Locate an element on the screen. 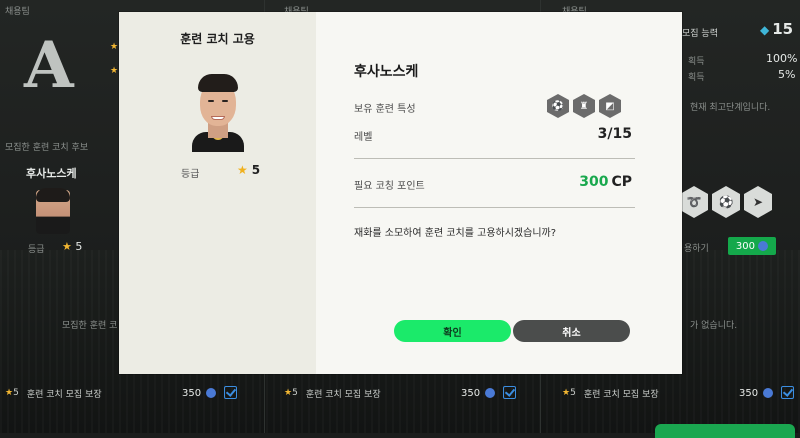 The image size is (800, 438). trait-icons: ⚽ ♜ ◩ is located at coordinates (584, 106).